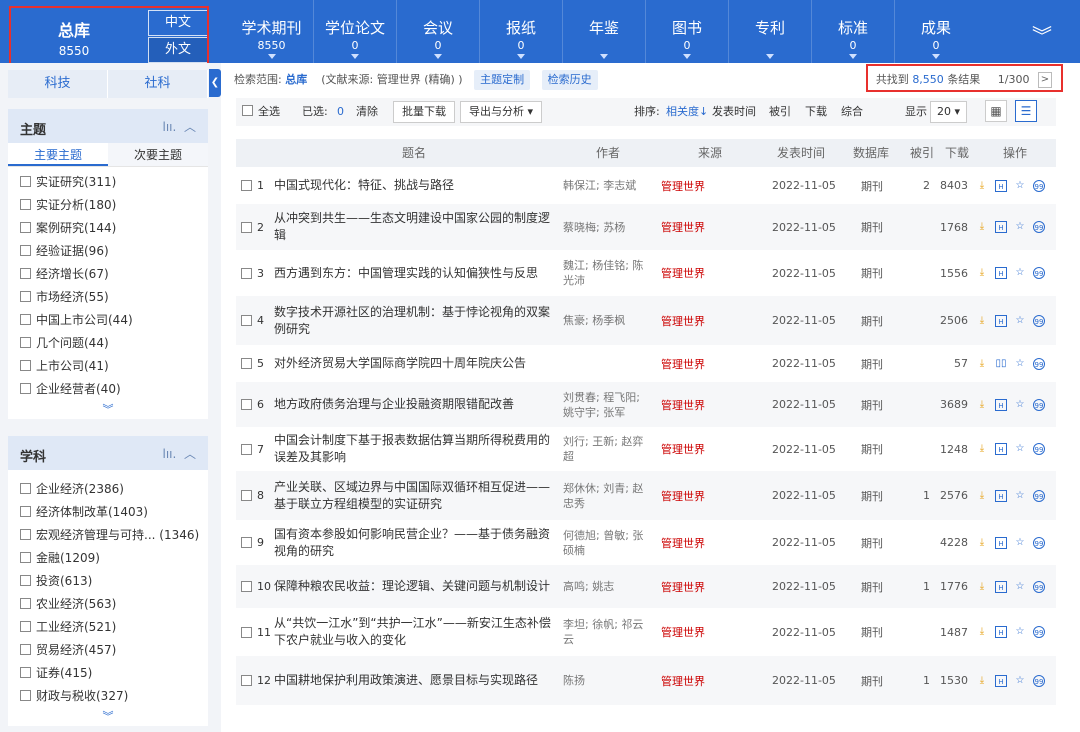  What do you see at coordinates (108, 535) in the screenshot?
I see `facet-item: 宏观经济管理与可持... (1346)` at bounding box center [108, 535].